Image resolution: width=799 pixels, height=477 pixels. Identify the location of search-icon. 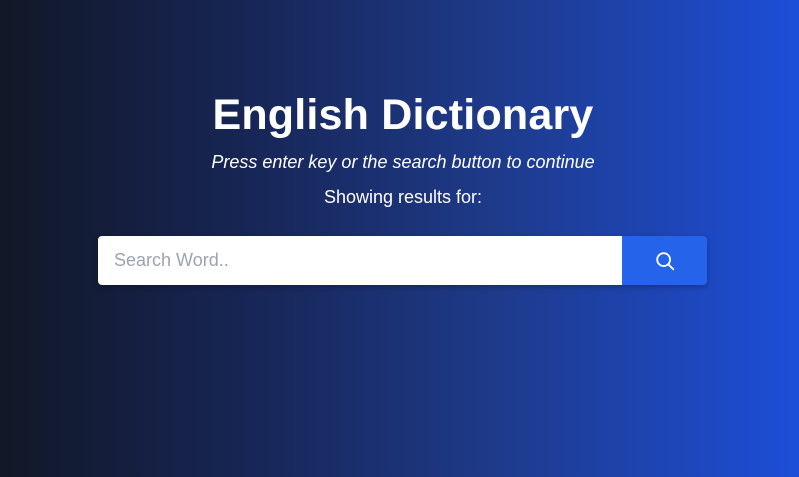
(664, 260).